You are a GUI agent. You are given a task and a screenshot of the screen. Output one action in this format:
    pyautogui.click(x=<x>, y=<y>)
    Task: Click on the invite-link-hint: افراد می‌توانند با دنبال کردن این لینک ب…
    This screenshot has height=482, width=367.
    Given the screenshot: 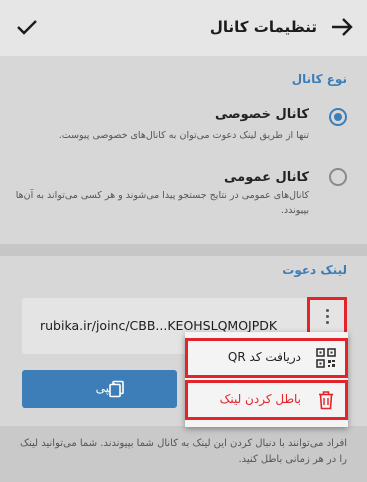 What is the action you would take?
    pyautogui.click(x=183, y=451)
    